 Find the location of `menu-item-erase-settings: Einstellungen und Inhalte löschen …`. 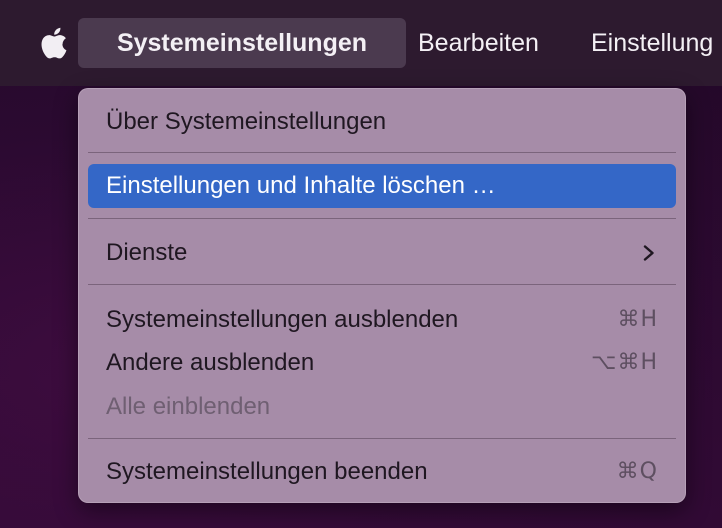

menu-item-erase-settings: Einstellungen und Inhalte löschen … is located at coordinates (382, 186).